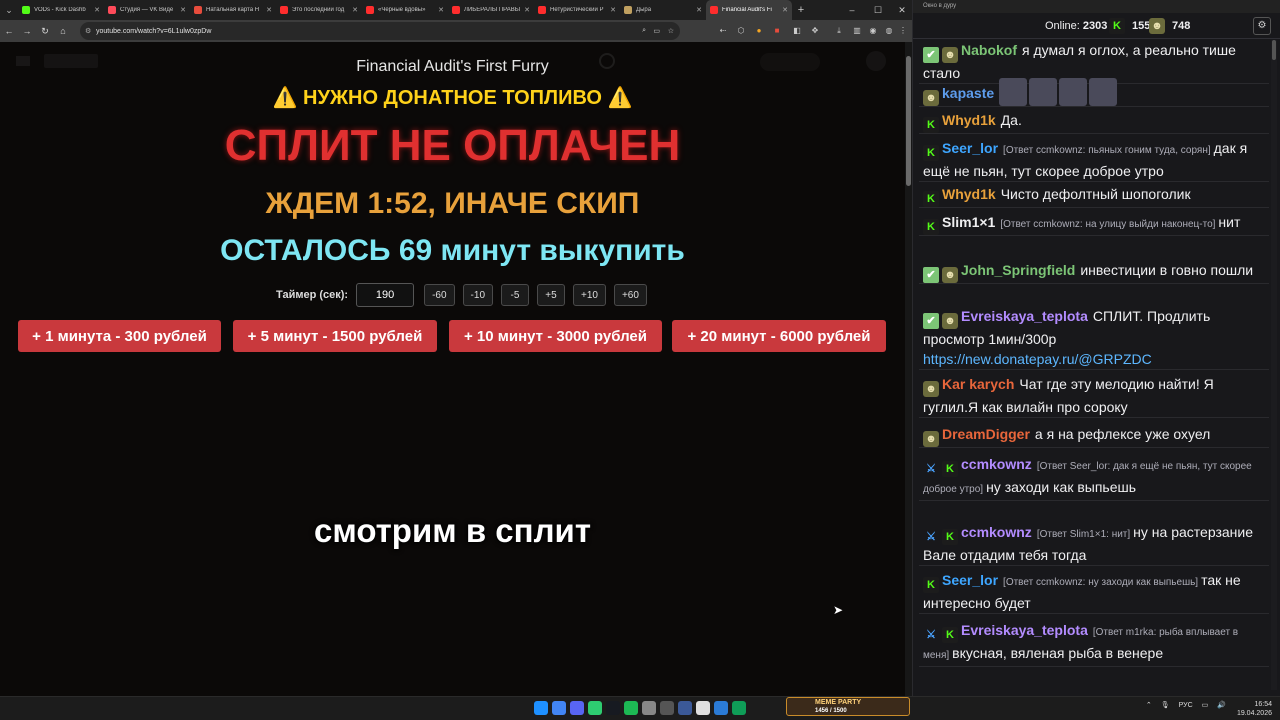 This screenshot has width=1280, height=720. Describe the element at coordinates (63, 31) in the screenshot. I see `home-icon: ⌂` at that location.